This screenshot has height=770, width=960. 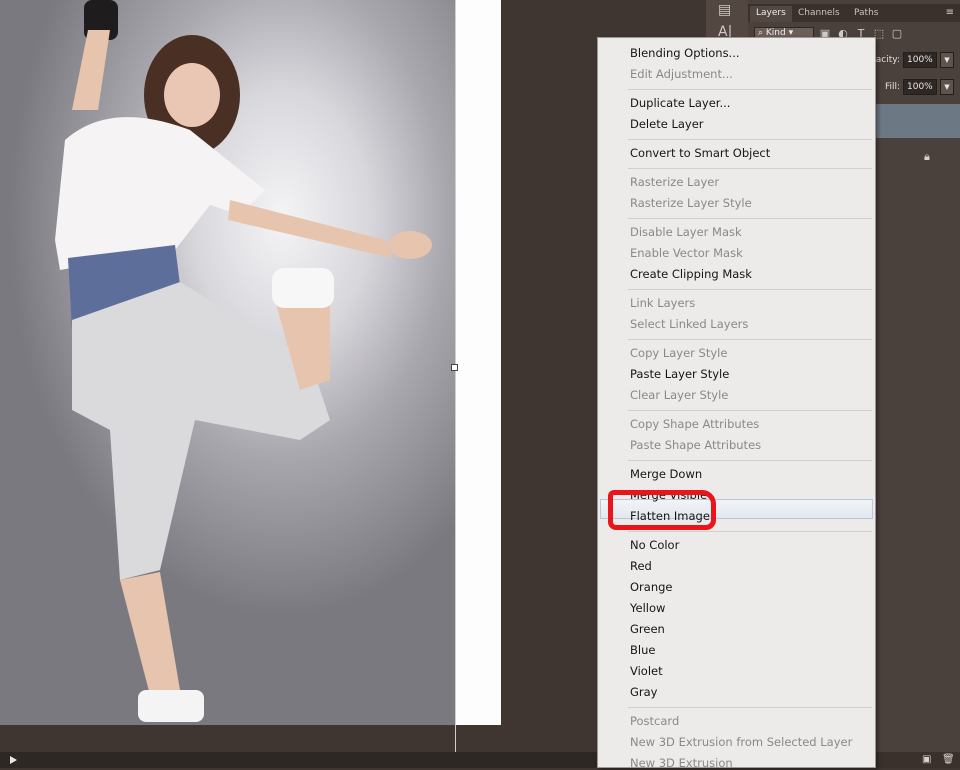 What do you see at coordinates (667, 124) in the screenshot?
I see `menu-item-delete-layer: Delete Layer` at bounding box center [667, 124].